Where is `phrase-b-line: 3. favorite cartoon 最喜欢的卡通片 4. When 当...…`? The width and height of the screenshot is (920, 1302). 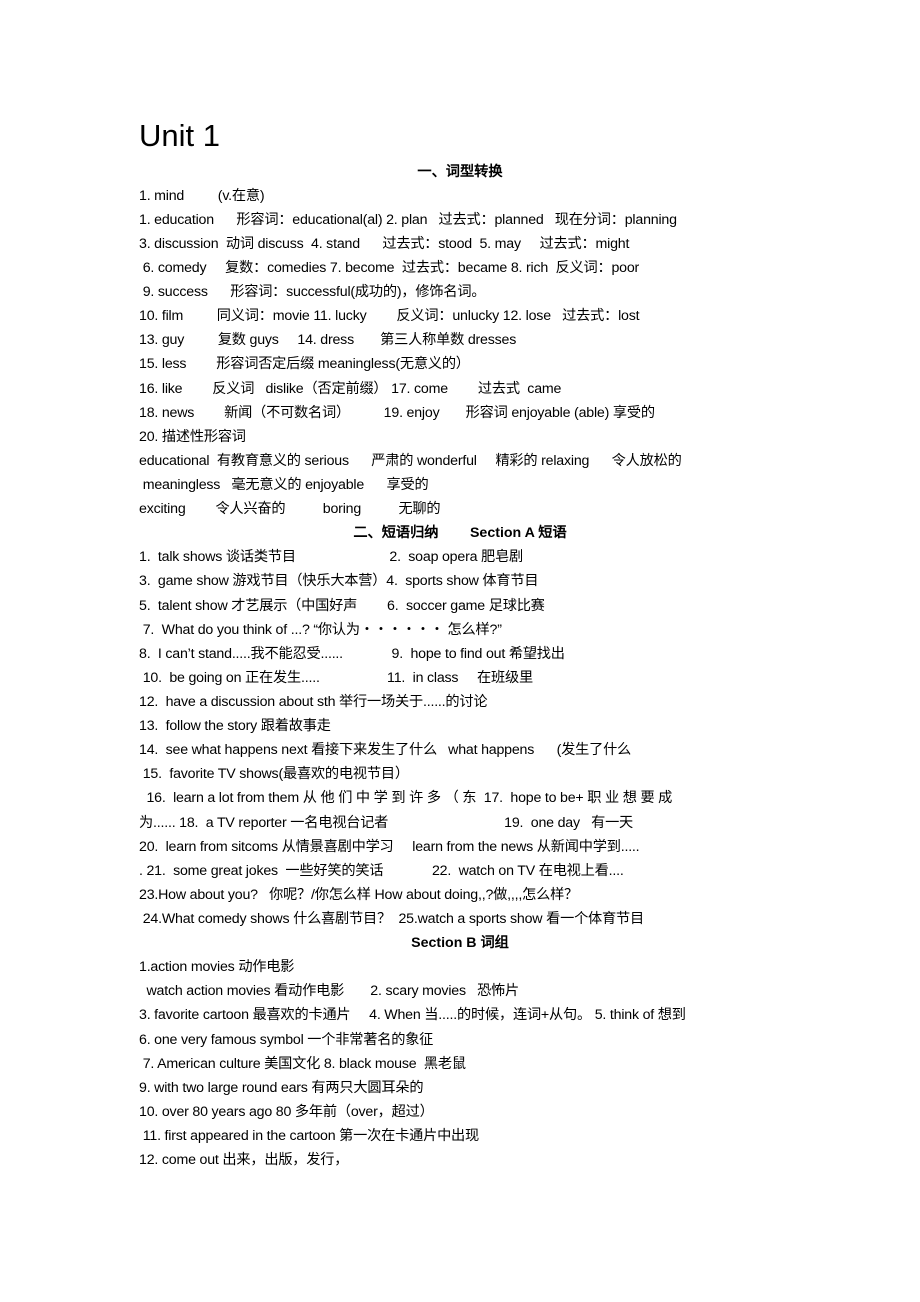
phrase-b-line: 3. favorite cartoon 最喜欢的卡通片 4. When 当...… is located at coordinates (412, 1015).